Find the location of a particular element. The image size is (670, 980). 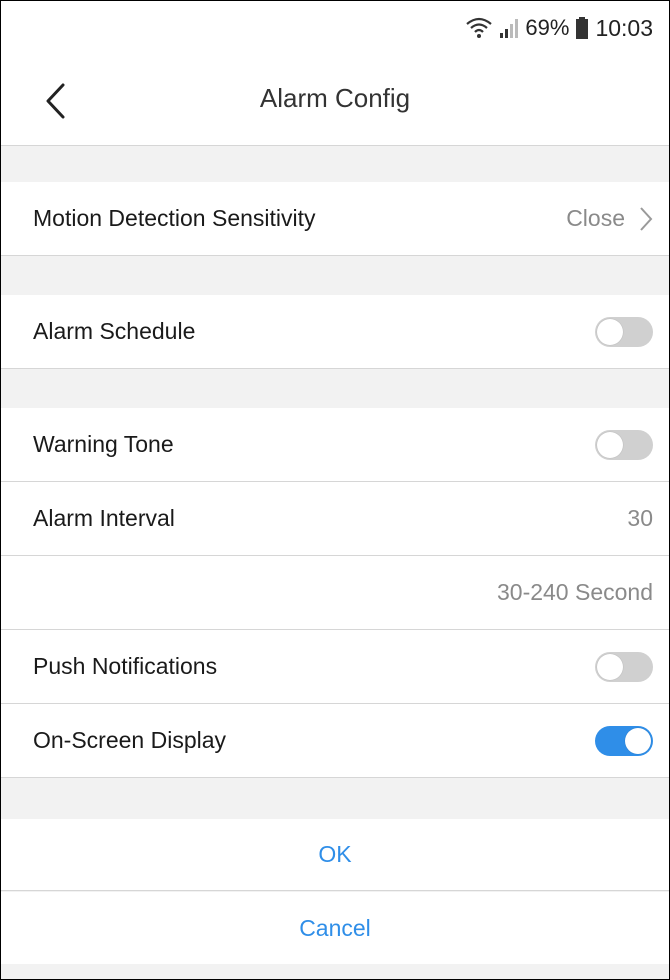

battery-icon is located at coordinates (582, 28).